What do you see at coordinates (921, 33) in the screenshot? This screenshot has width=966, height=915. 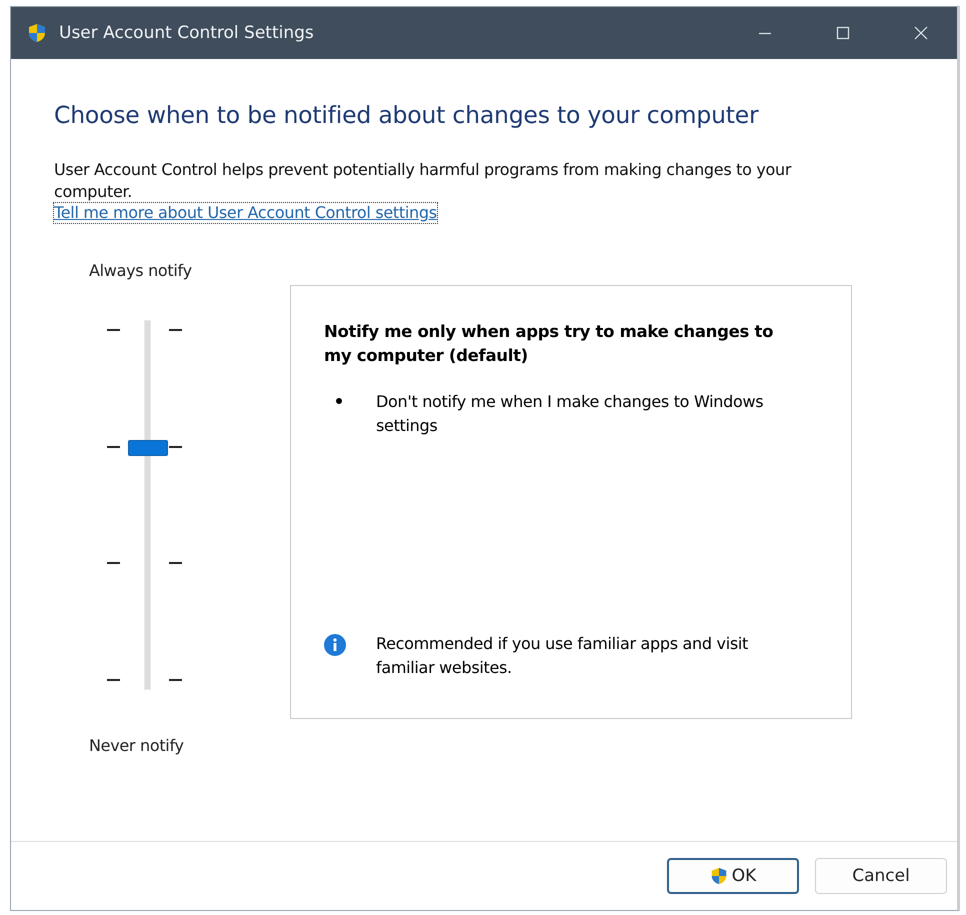 I see `close-icon` at bounding box center [921, 33].